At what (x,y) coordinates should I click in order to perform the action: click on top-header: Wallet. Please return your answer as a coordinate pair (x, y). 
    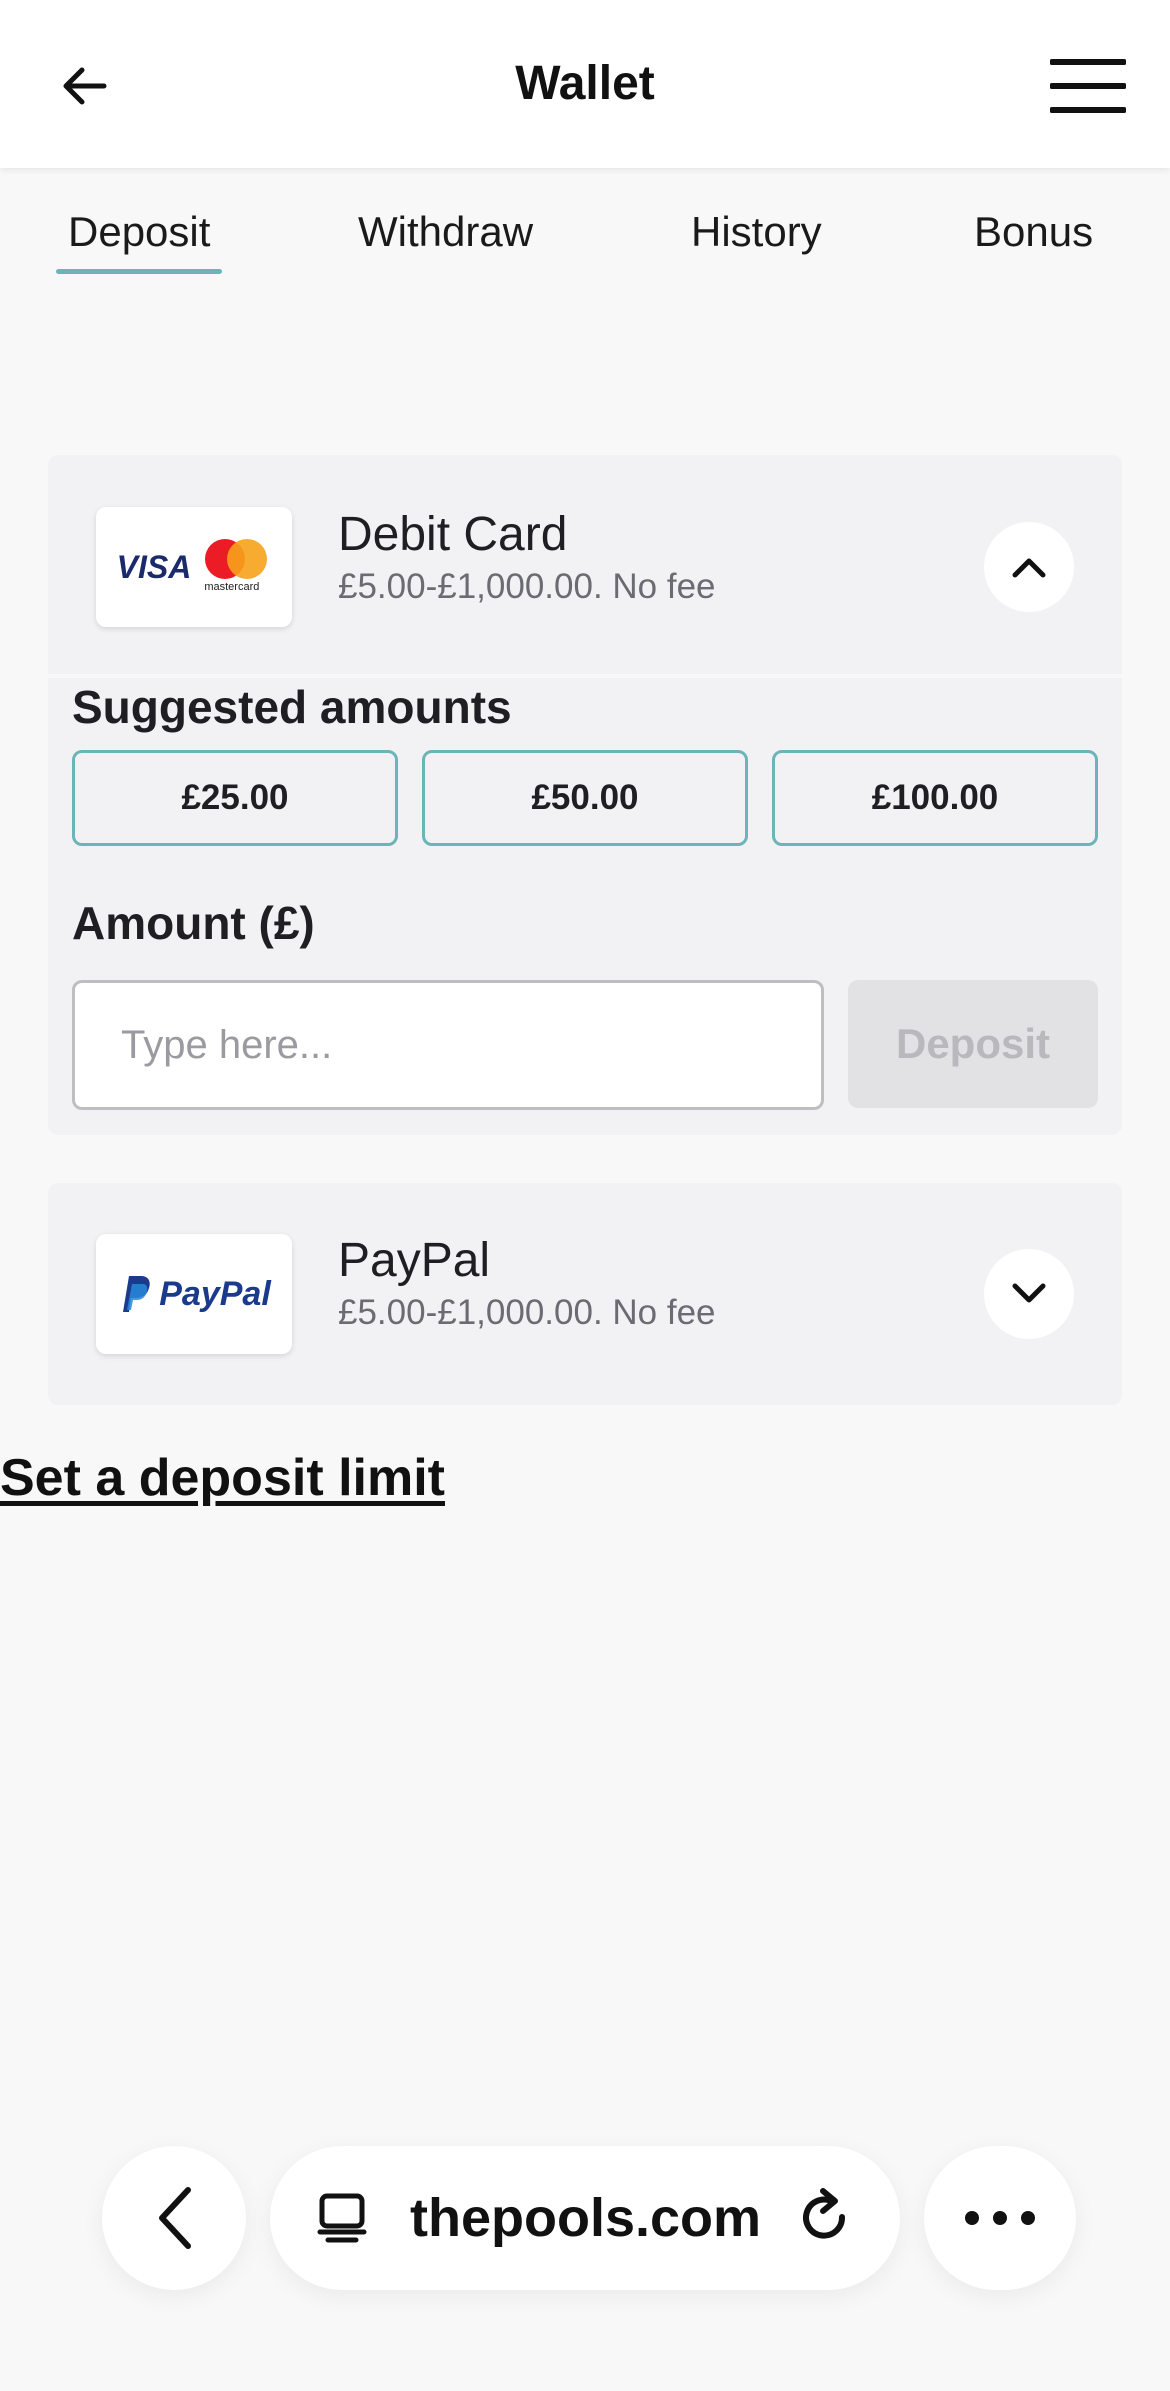
    Looking at the image, I should click on (585, 84).